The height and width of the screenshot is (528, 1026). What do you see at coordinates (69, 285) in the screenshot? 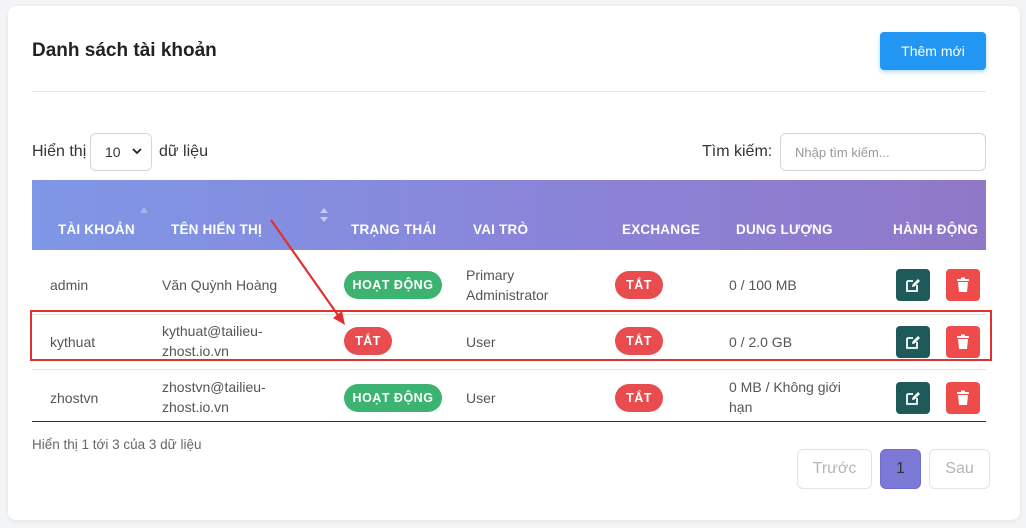
I see `cell-account: admin` at bounding box center [69, 285].